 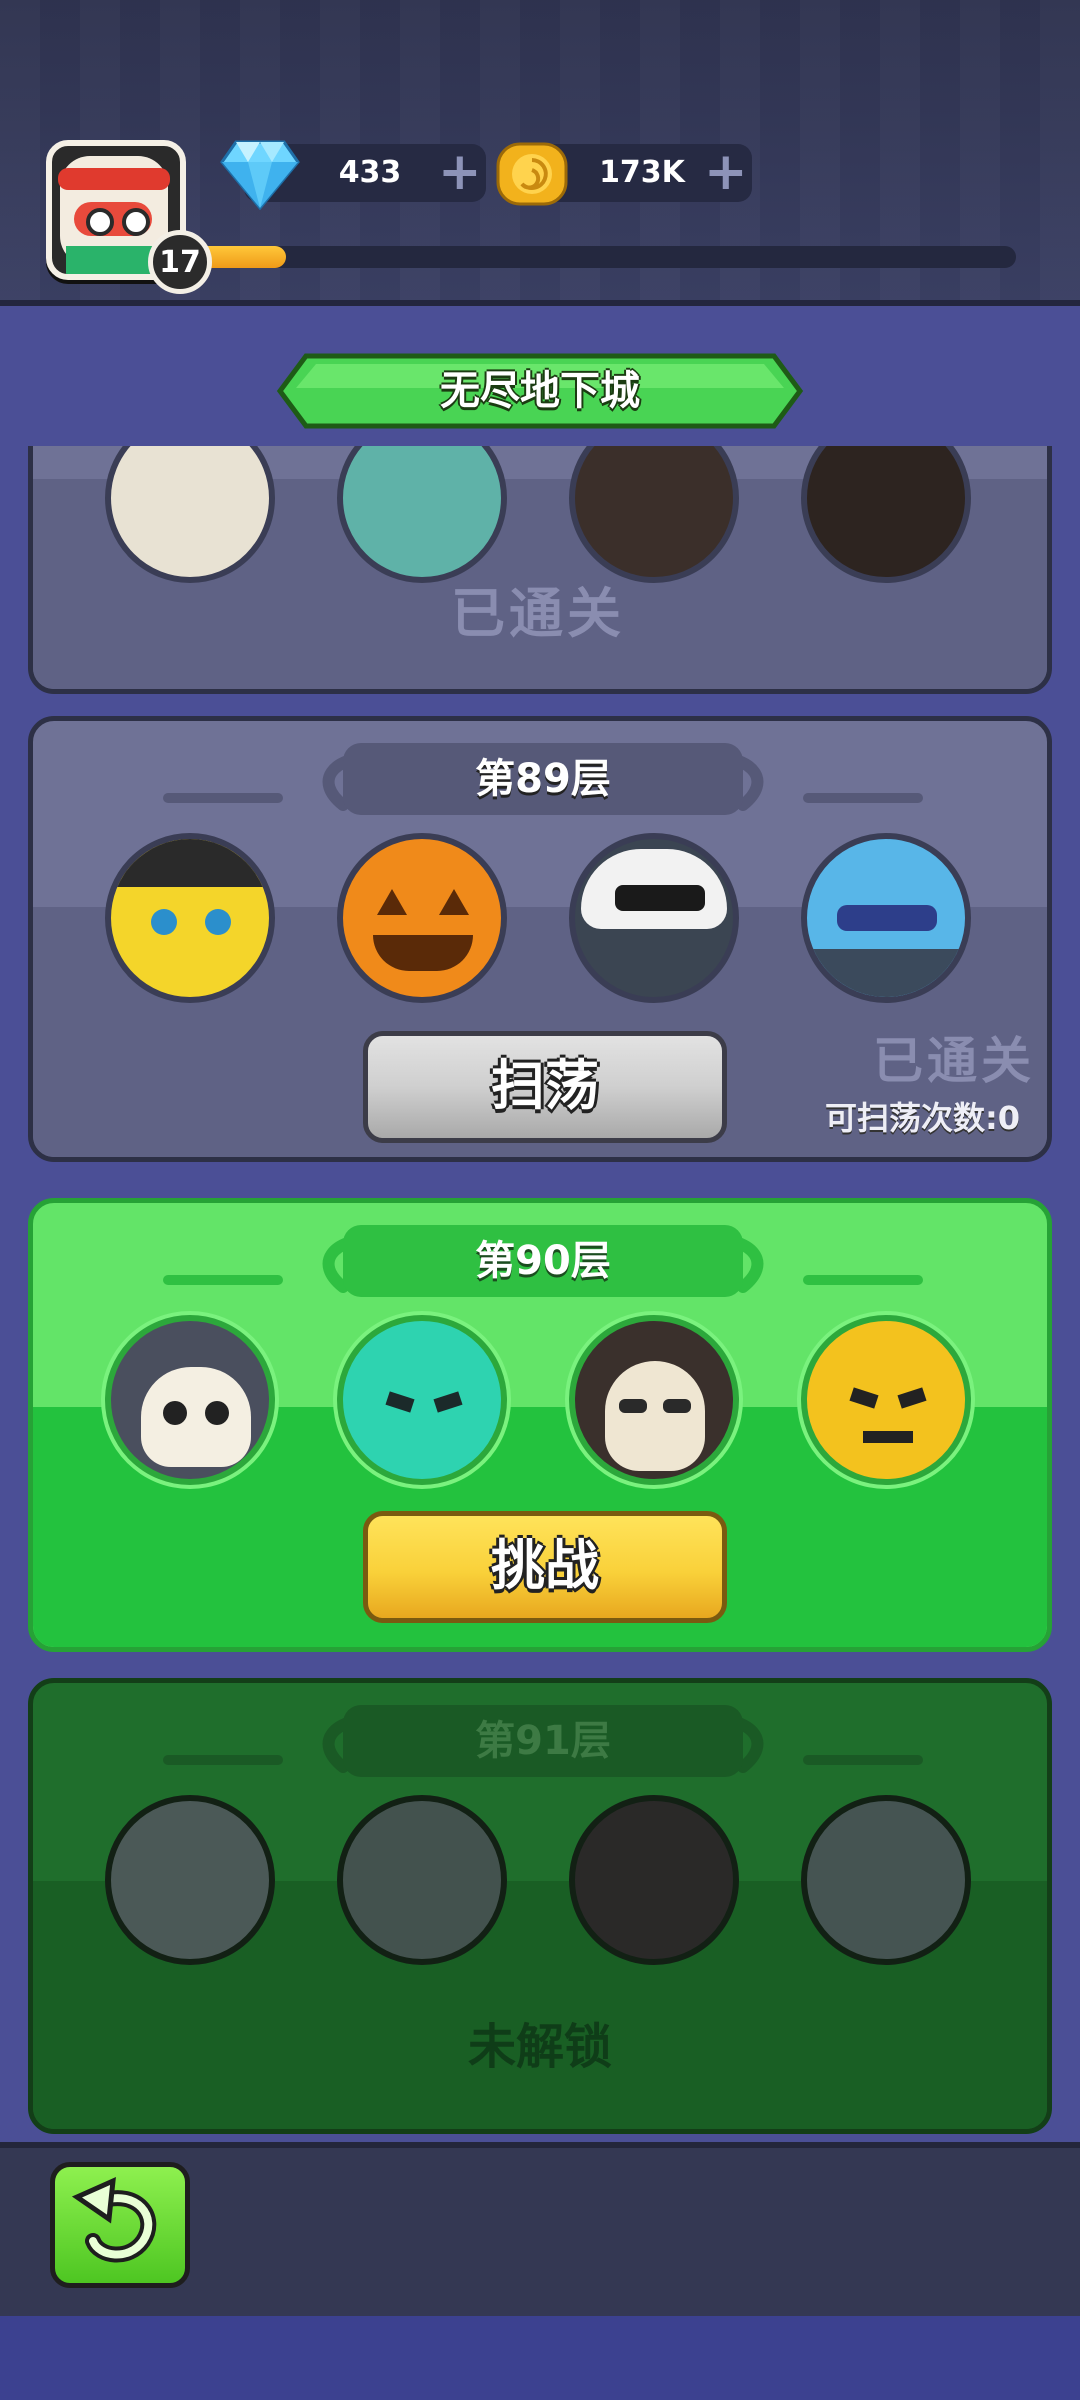 What do you see at coordinates (538, 613) in the screenshot?
I see `floor-cleared-status: 已通关` at bounding box center [538, 613].